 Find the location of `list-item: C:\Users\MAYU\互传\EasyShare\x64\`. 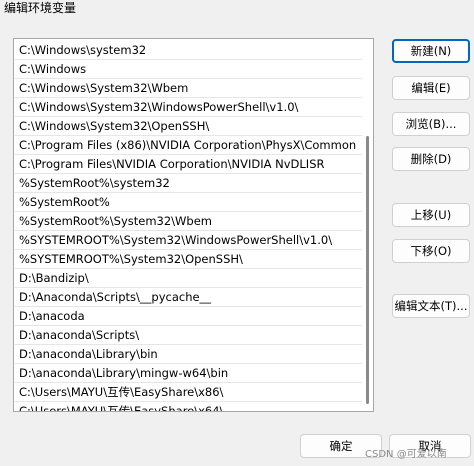

list-item: C:\Users\MAYU\互传\EasyShare\x64\ is located at coordinates (189, 406).